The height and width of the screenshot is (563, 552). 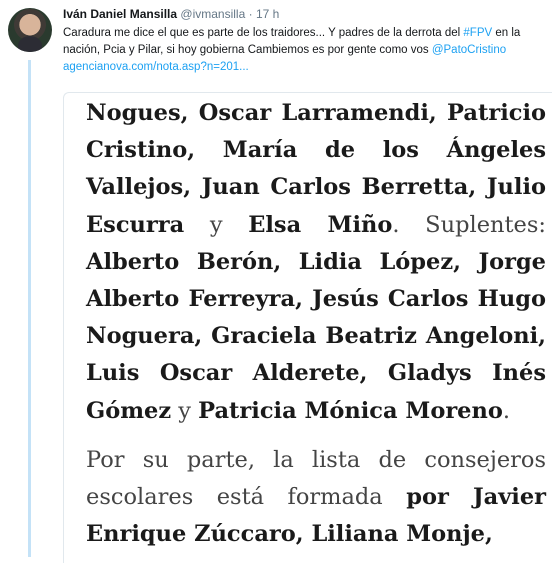 I want to click on bold-name-run: Patricia Mónica Moreno, so click(x=350, y=410).